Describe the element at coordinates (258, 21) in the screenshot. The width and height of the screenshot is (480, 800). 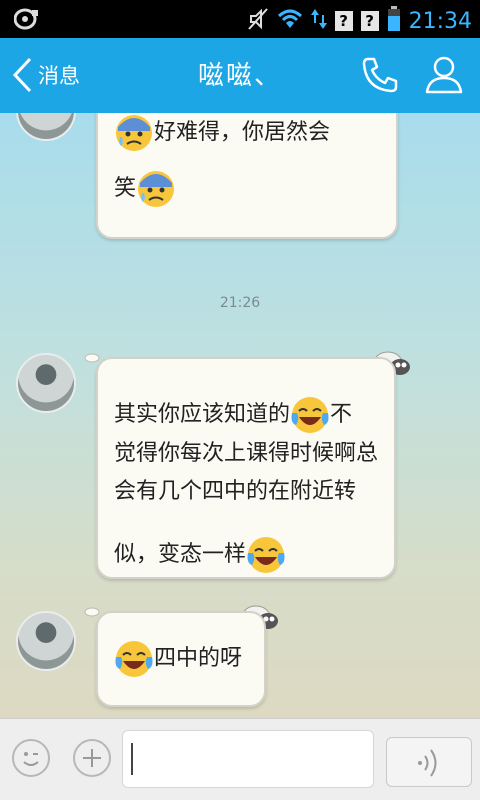
I see `mute-icon` at that location.